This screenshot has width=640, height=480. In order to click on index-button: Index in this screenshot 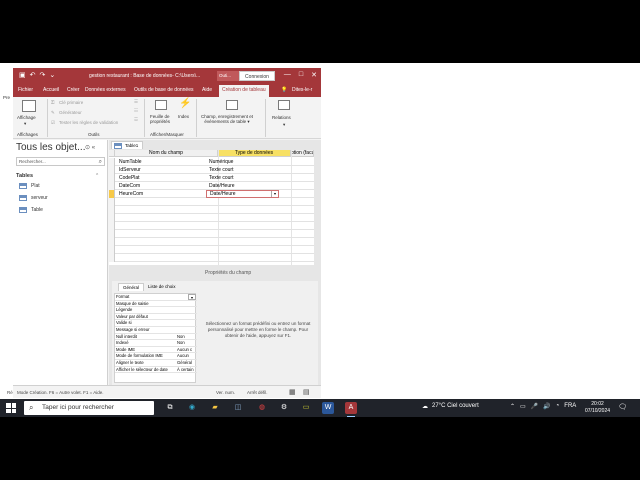, I will do `click(183, 116)`.